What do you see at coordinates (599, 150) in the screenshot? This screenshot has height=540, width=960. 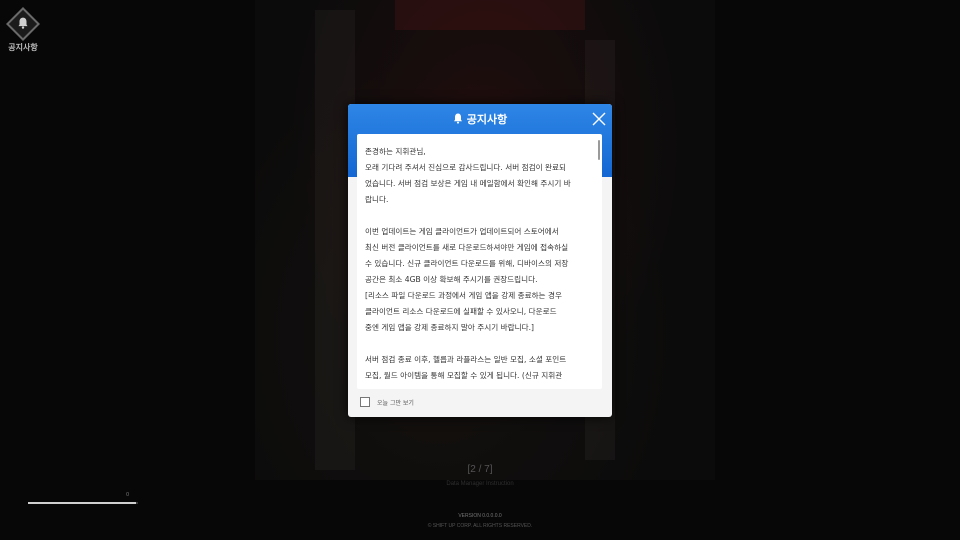 I see `scrollbar` at bounding box center [599, 150].